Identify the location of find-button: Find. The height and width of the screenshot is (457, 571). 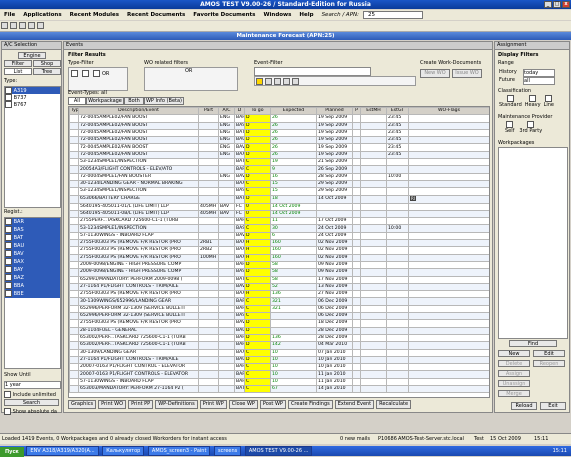
(533, 343).